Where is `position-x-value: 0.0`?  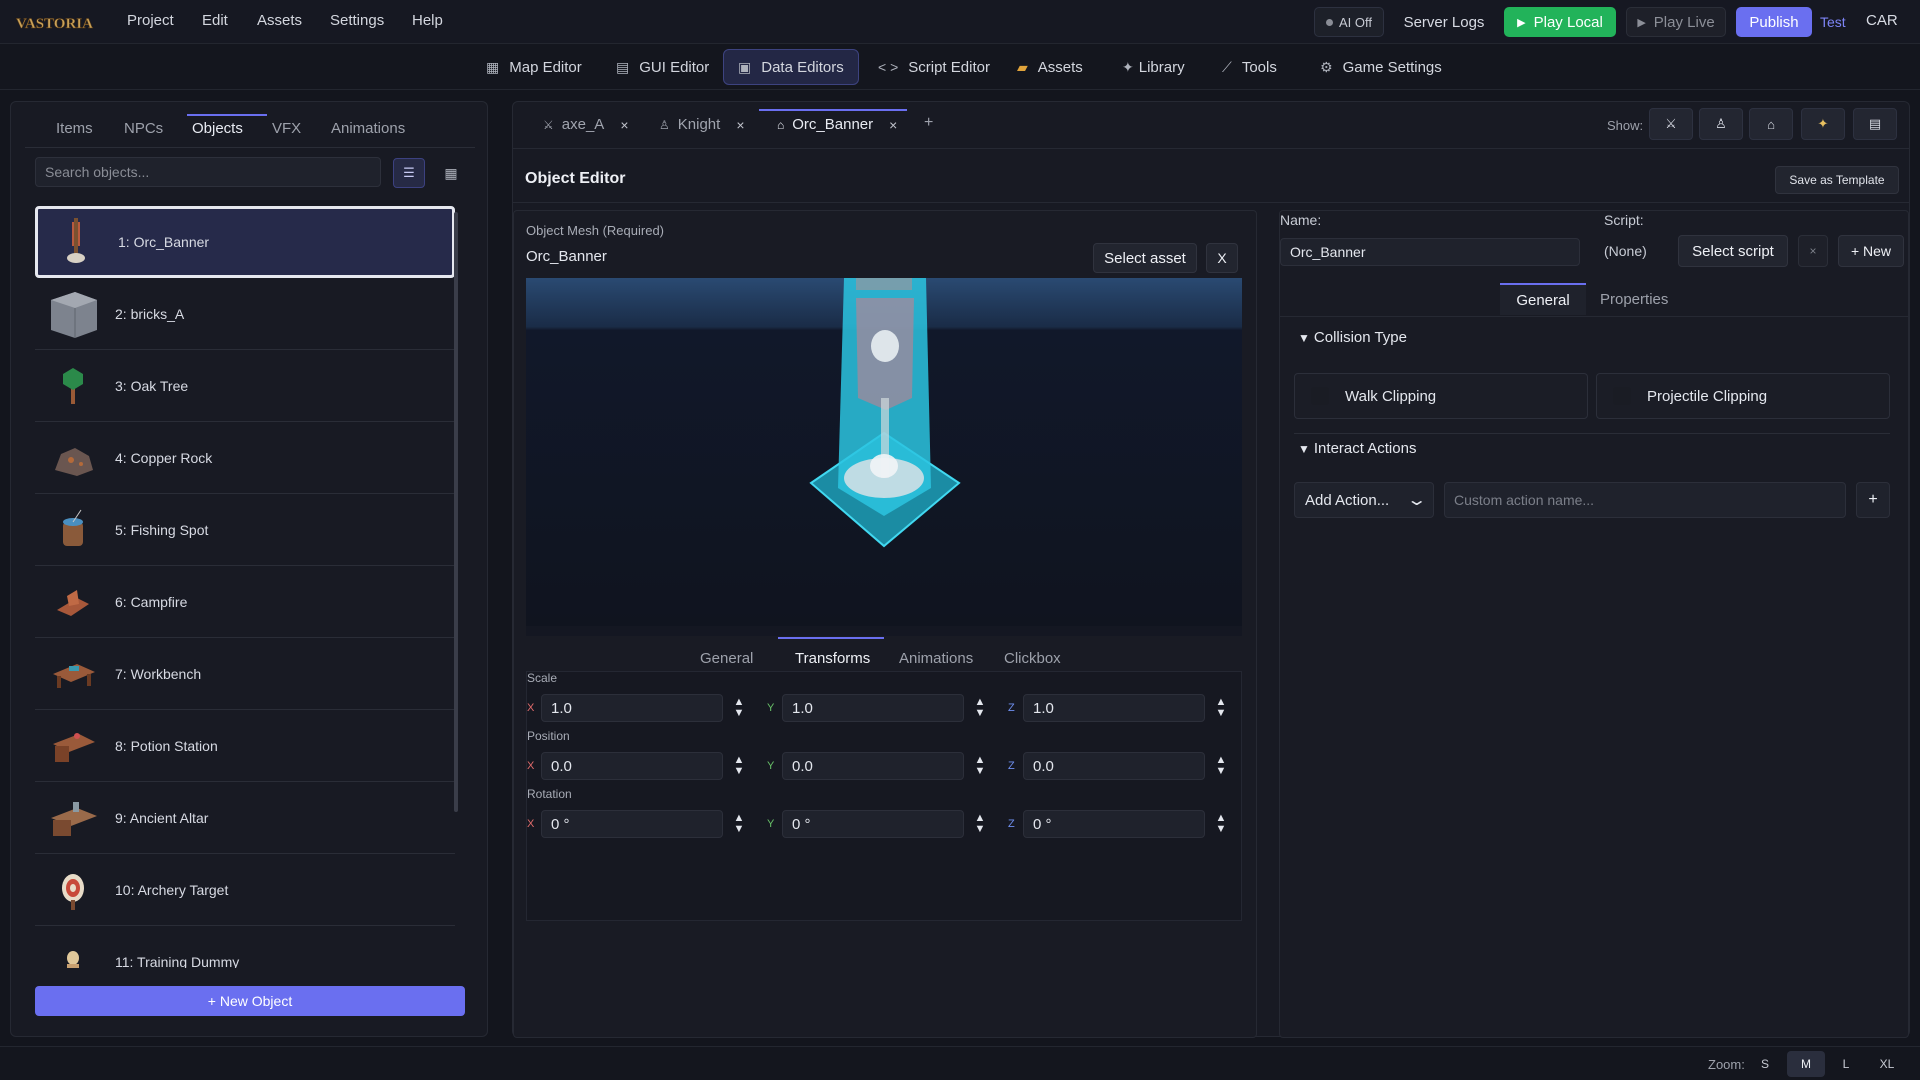
position-x-value: 0.0 is located at coordinates (561, 766).